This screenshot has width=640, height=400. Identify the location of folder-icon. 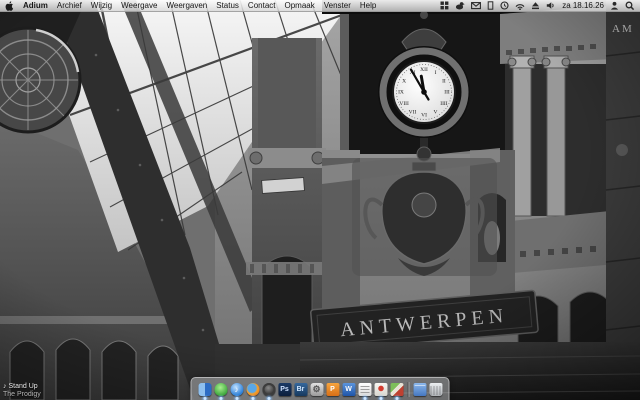
(419, 389).